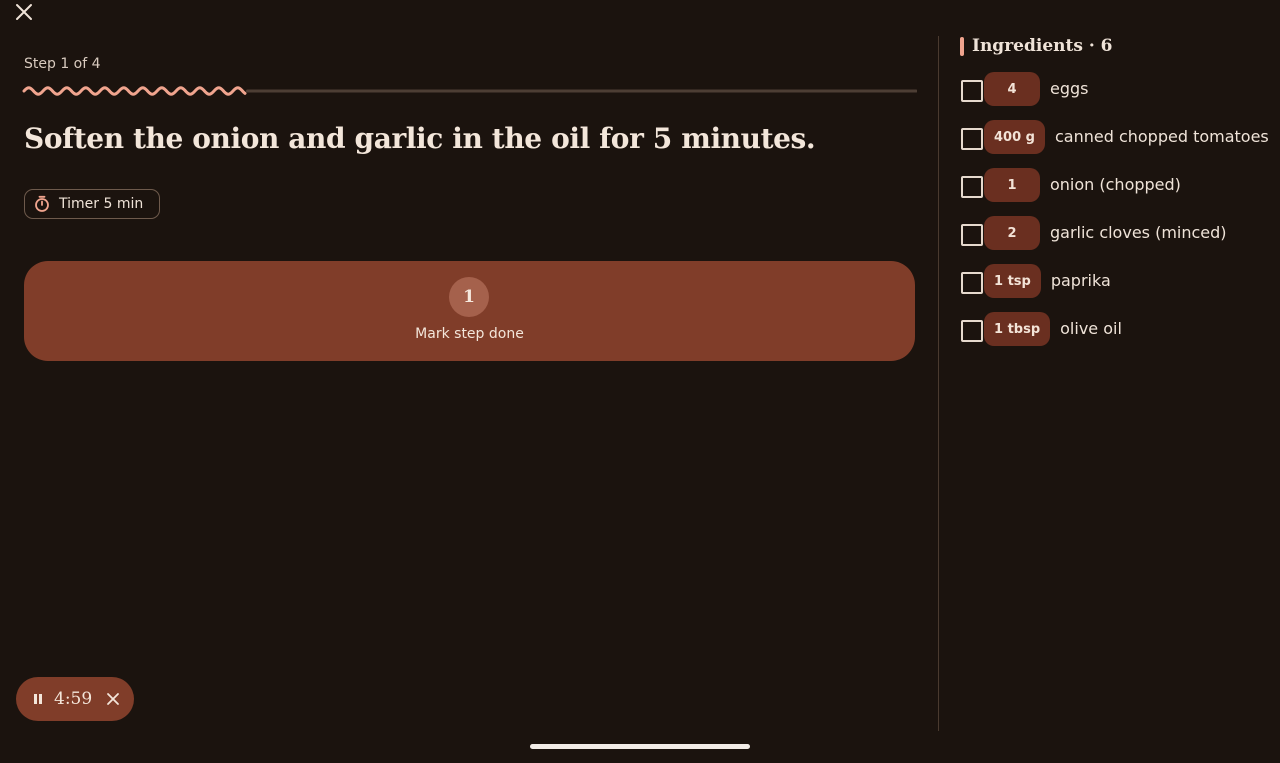 The image size is (1280, 763). I want to click on ingredient-quantity: 1, so click(1012, 185).